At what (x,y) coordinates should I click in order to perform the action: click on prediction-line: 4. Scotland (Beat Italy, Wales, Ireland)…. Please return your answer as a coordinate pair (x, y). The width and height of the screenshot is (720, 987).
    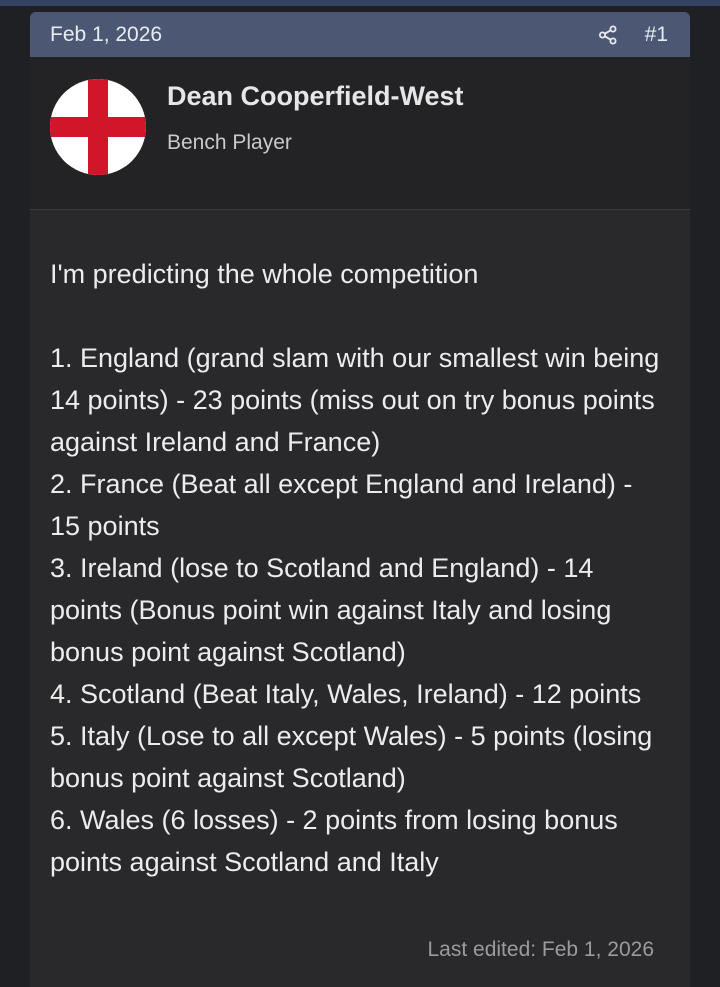
    Looking at the image, I should click on (346, 694).